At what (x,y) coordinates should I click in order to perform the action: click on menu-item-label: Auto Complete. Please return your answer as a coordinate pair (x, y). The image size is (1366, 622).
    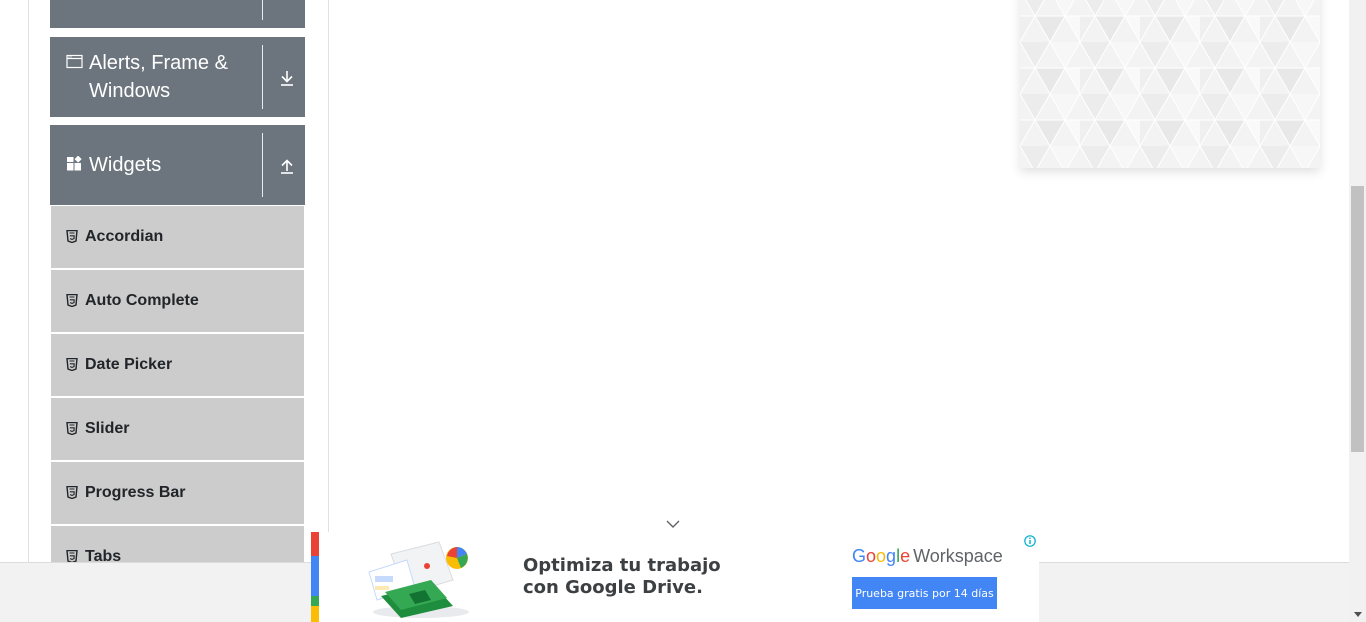
    Looking at the image, I should click on (142, 300).